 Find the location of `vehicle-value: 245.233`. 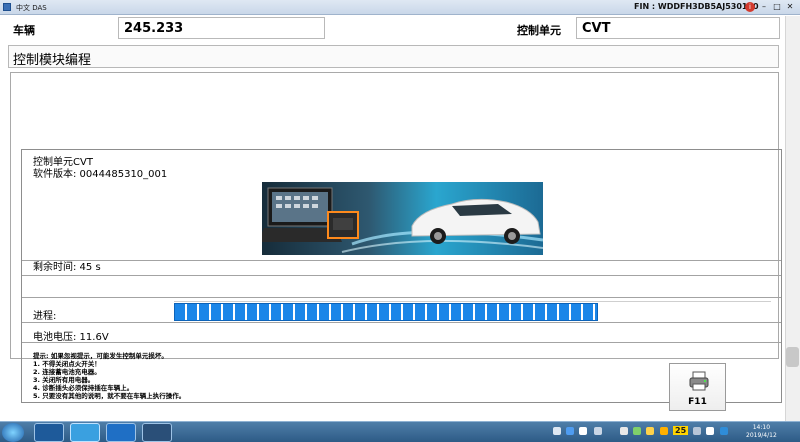

vehicle-value: 245.233 is located at coordinates (221, 28).